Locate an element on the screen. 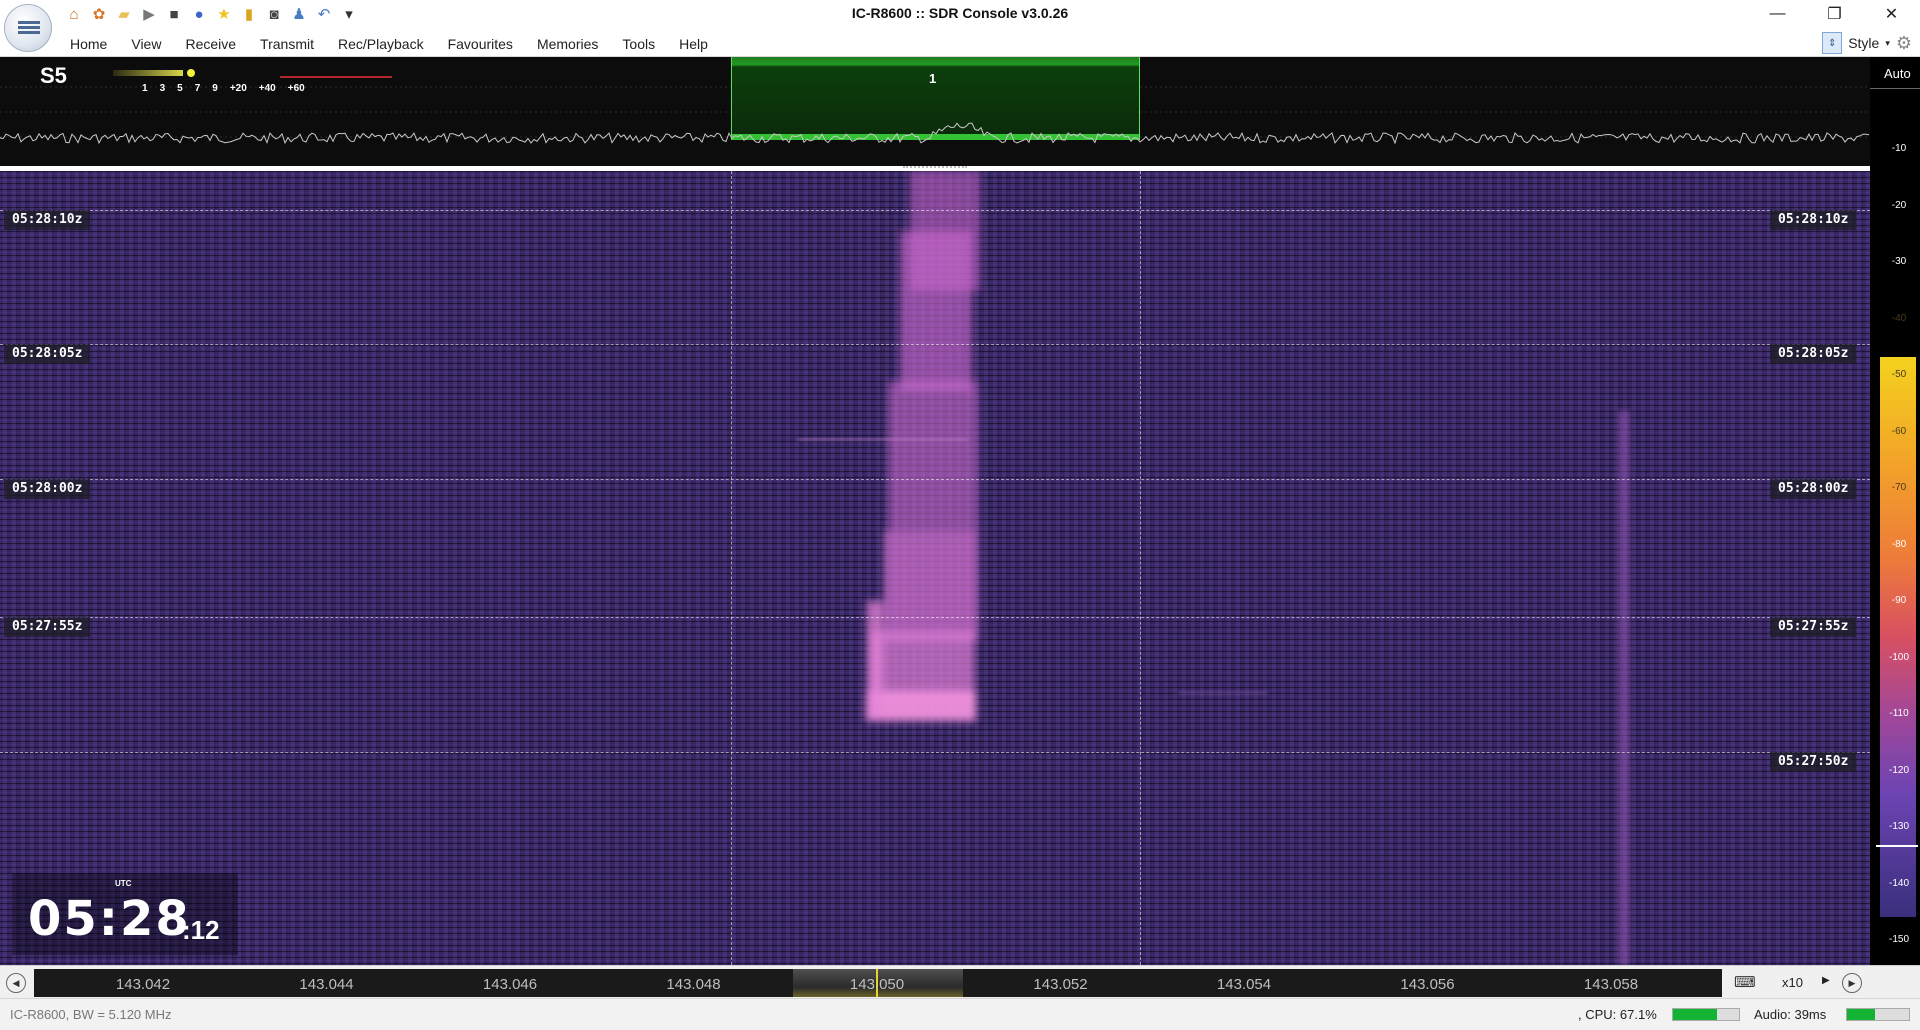  app-menu-button is located at coordinates (28, 28).